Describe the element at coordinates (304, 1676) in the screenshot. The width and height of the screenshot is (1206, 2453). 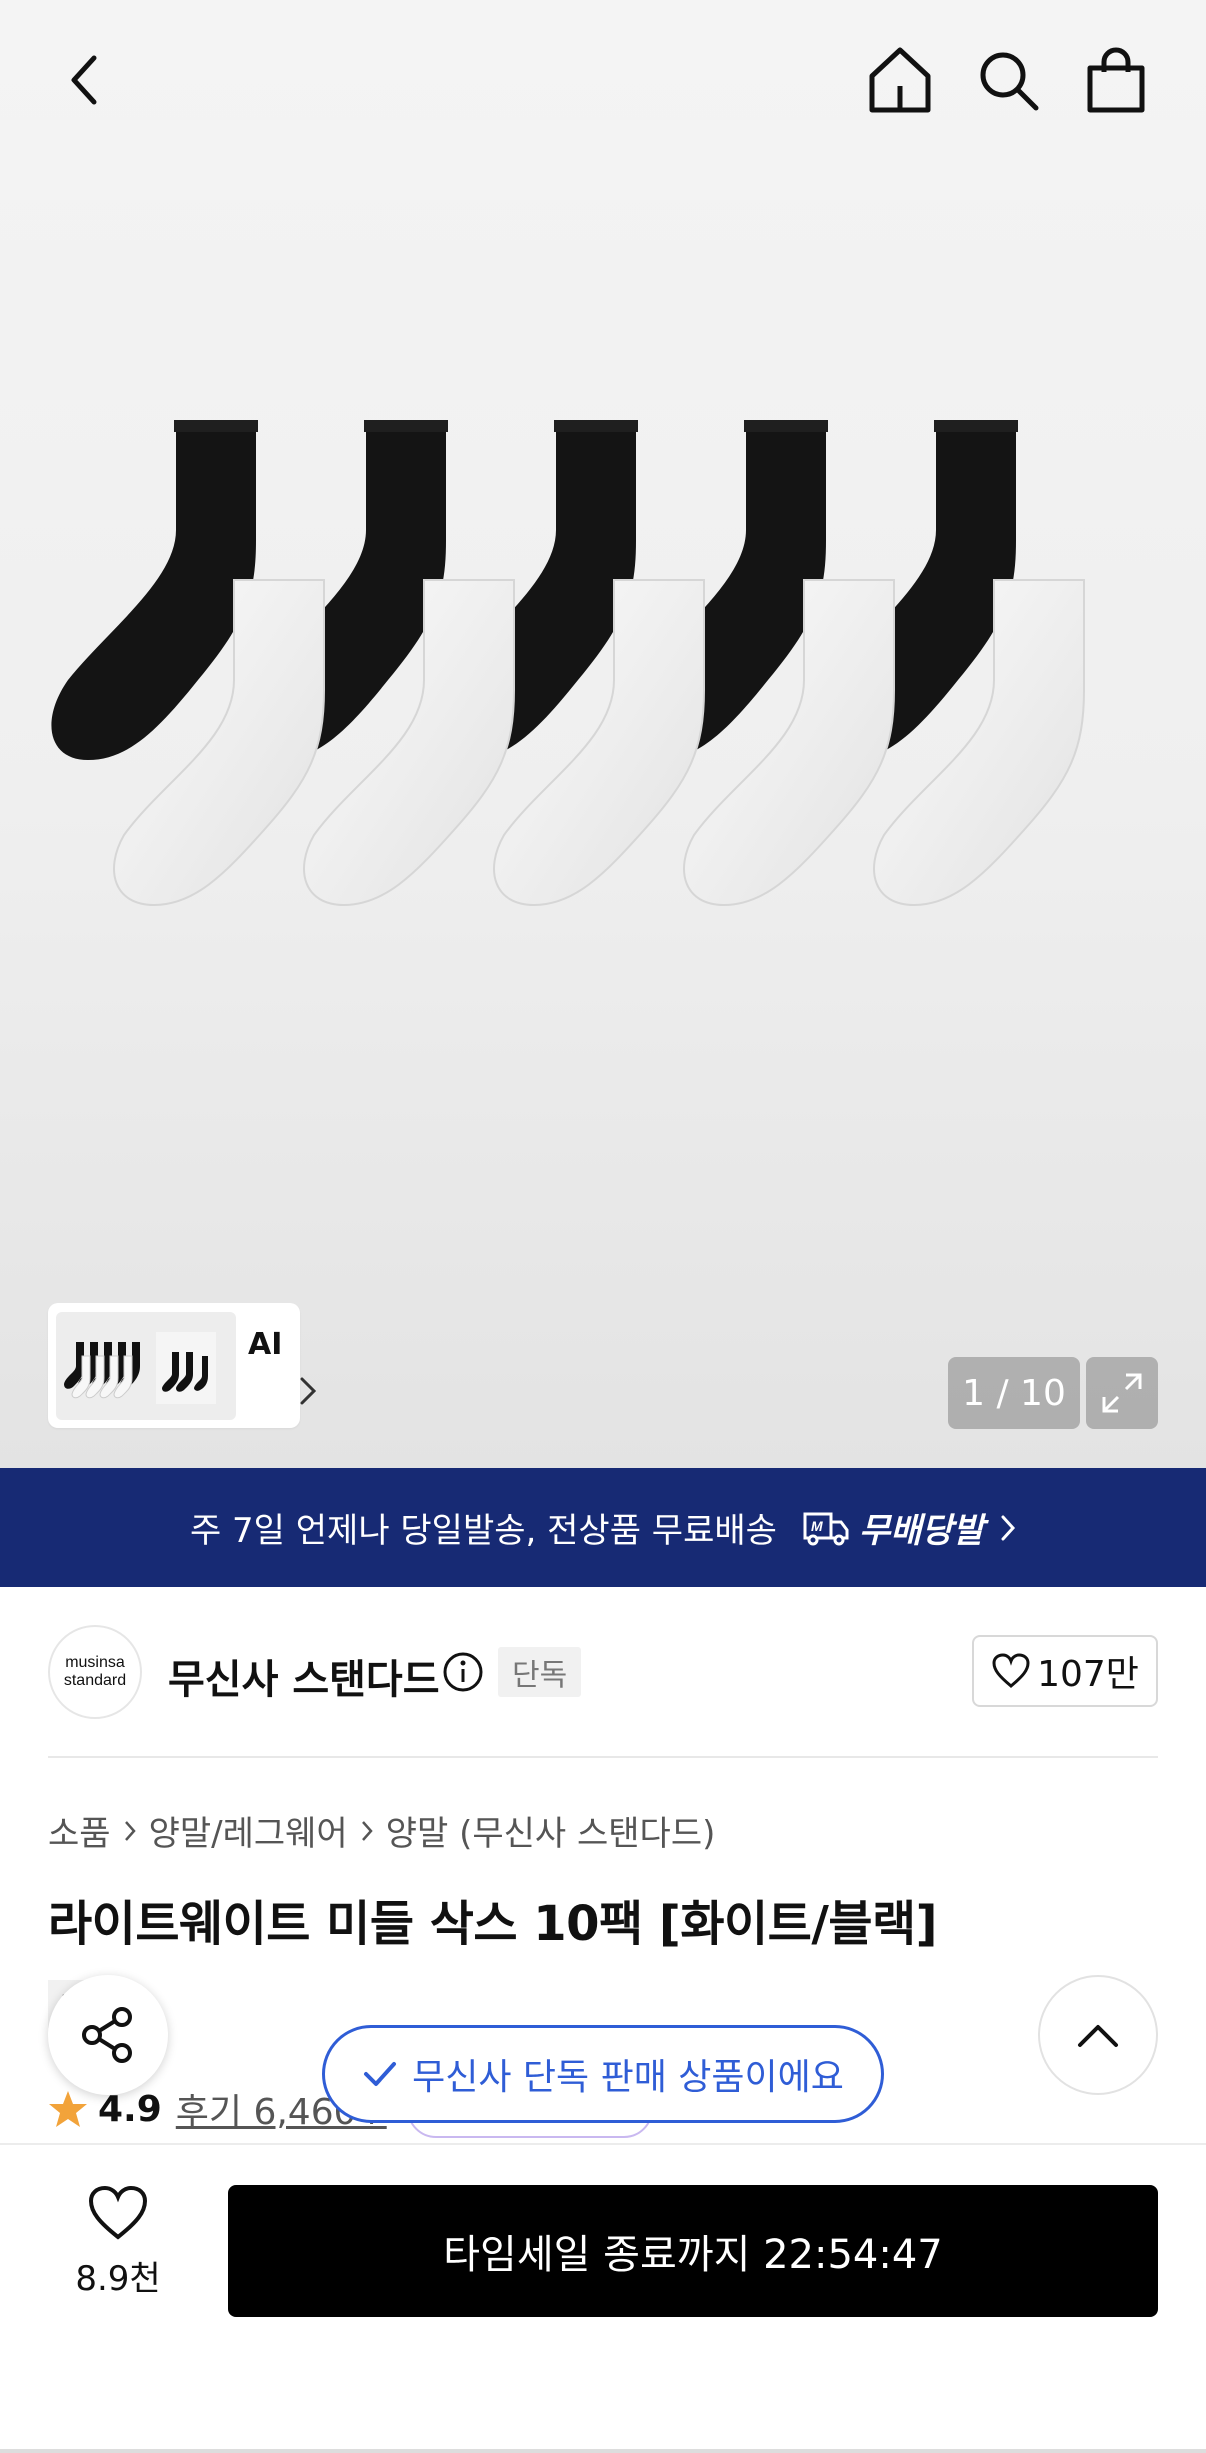
I see `brand-name: 무신사 스탠다드` at that location.